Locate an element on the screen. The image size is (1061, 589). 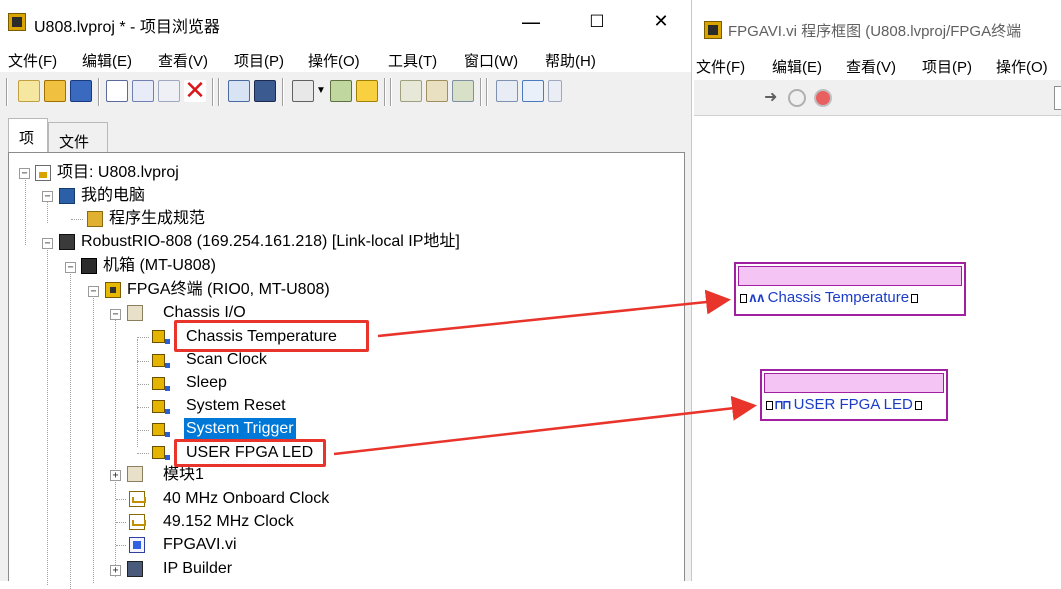
node-label: ʌʌ Chassis Temperature is located at coordinates (829, 298).